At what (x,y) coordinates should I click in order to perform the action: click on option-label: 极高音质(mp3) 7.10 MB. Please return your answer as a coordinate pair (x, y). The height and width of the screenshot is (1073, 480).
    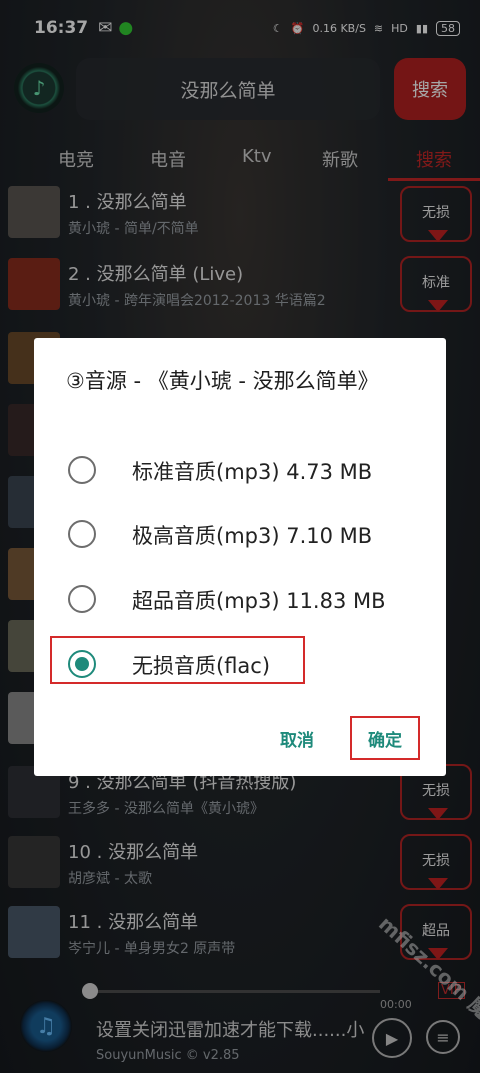
    Looking at the image, I should click on (252, 536).